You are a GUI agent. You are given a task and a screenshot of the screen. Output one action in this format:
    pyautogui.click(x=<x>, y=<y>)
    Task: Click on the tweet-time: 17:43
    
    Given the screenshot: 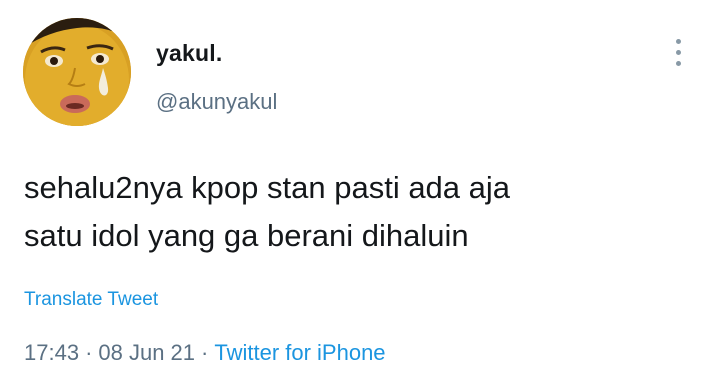 What is the action you would take?
    pyautogui.click(x=51, y=352)
    